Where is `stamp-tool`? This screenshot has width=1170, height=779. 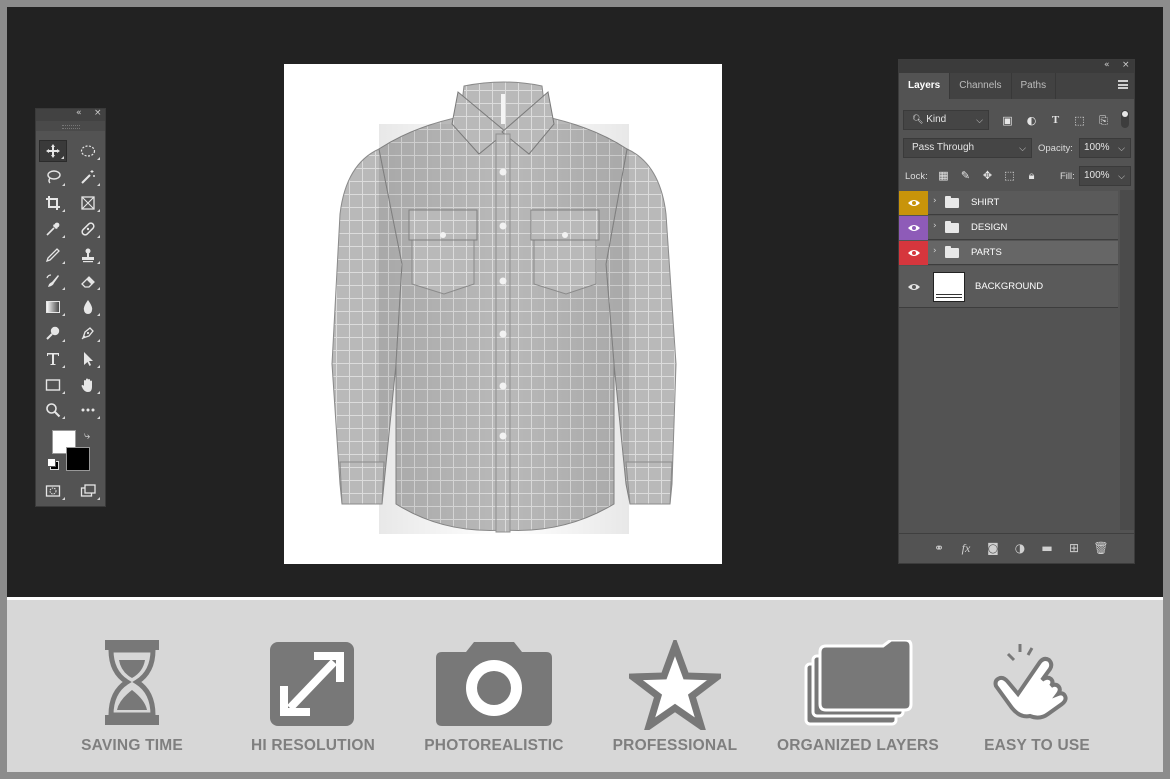
stamp-tool is located at coordinates (88, 255).